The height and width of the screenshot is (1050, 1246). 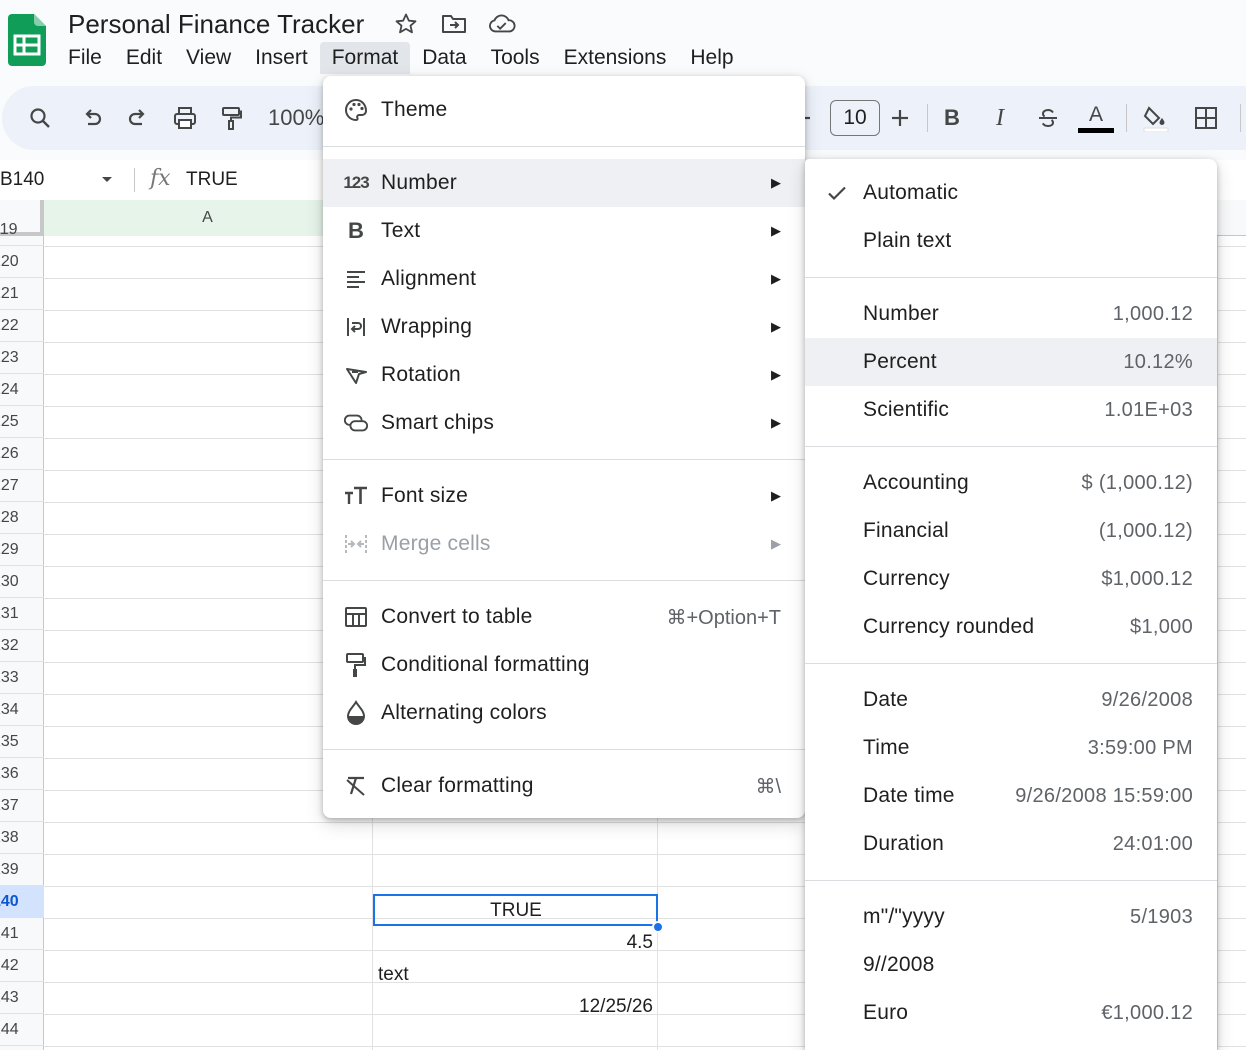 I want to click on format-menu-label: Conditional formatting, so click(x=485, y=664).